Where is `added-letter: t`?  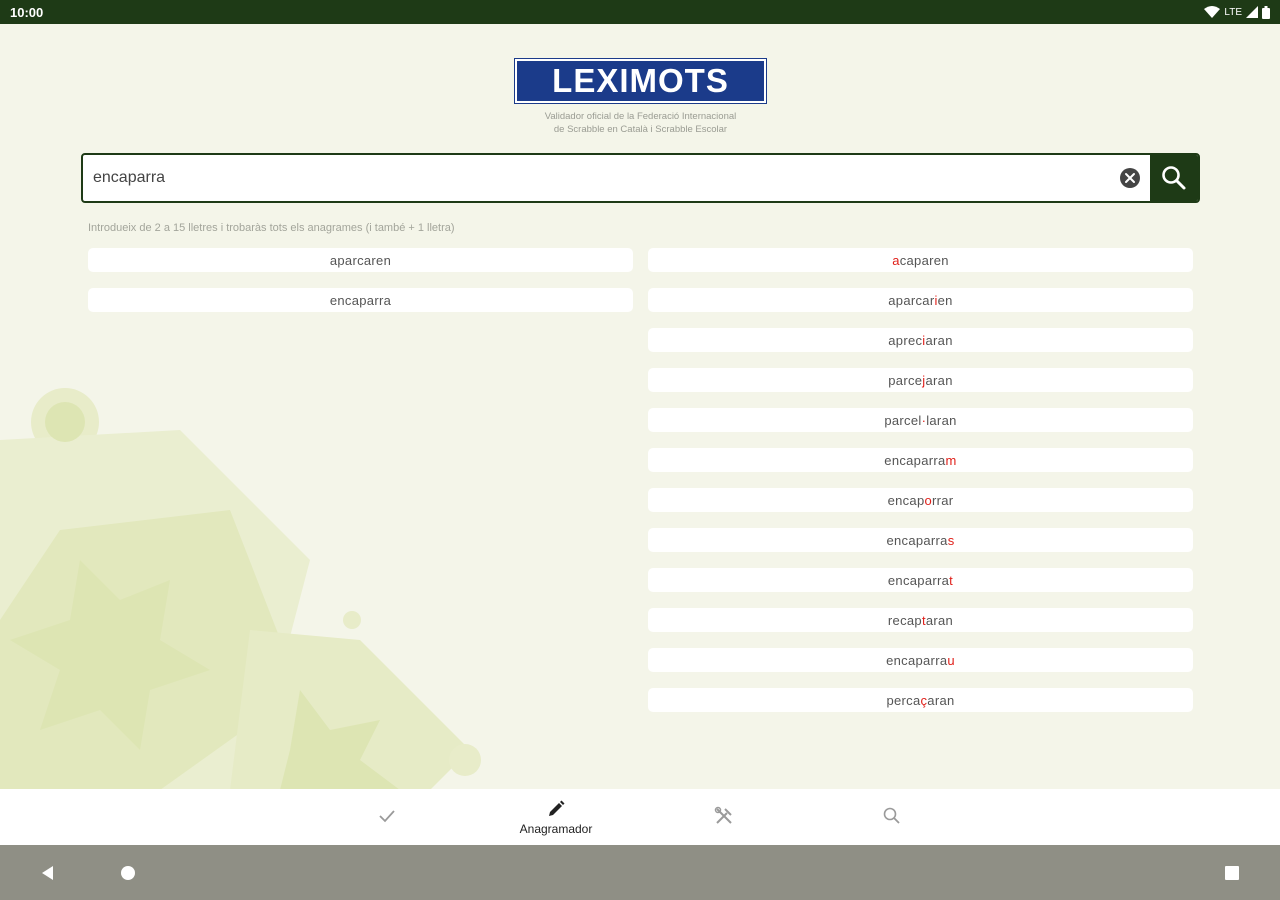 added-letter: t is located at coordinates (951, 580).